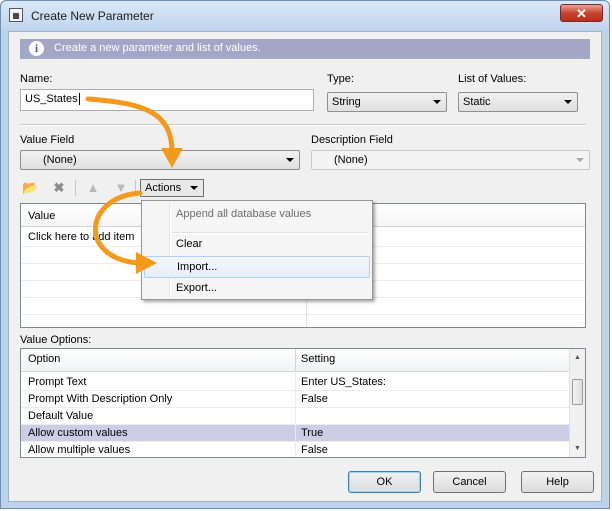  I want to click on arrow-to-actions-icon, so click(130, 125).